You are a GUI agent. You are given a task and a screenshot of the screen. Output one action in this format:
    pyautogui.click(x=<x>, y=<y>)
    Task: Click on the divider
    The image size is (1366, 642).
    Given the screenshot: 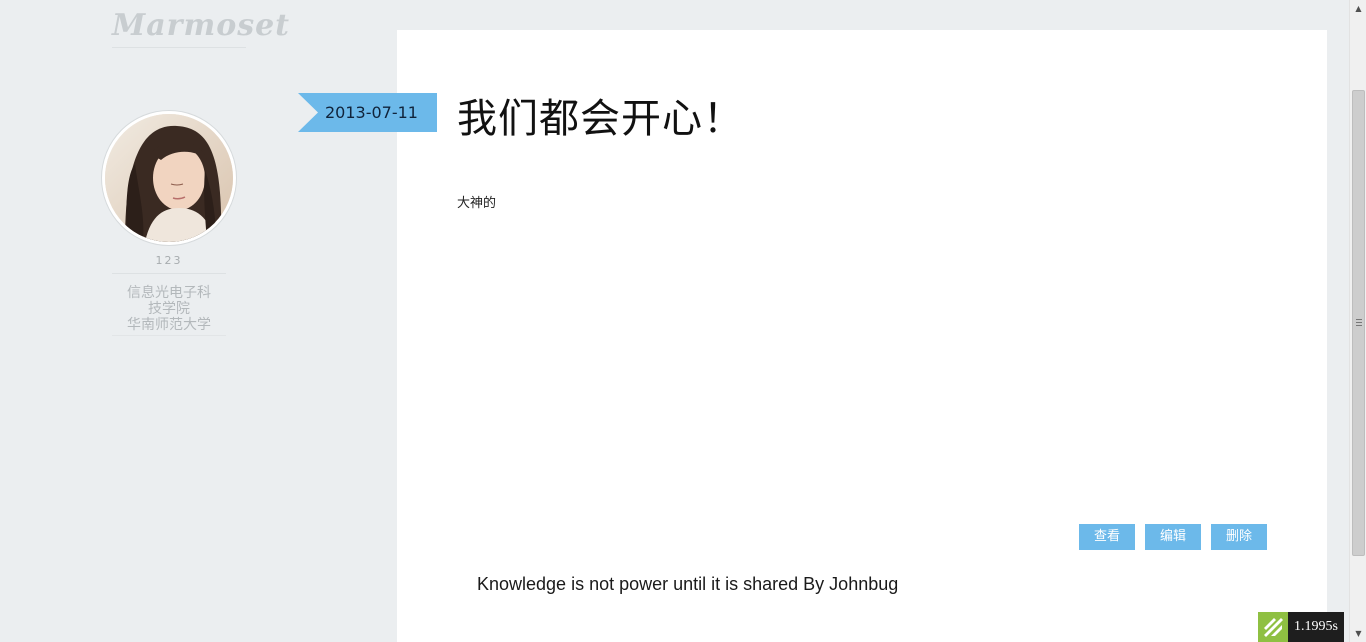 What is the action you would take?
    pyautogui.click(x=169, y=335)
    